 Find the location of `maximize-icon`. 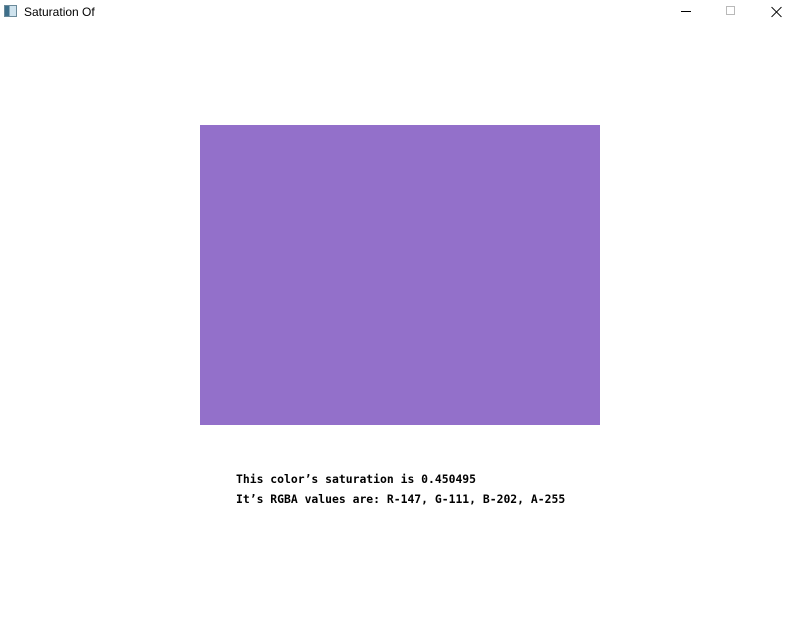

maximize-icon is located at coordinates (730, 10).